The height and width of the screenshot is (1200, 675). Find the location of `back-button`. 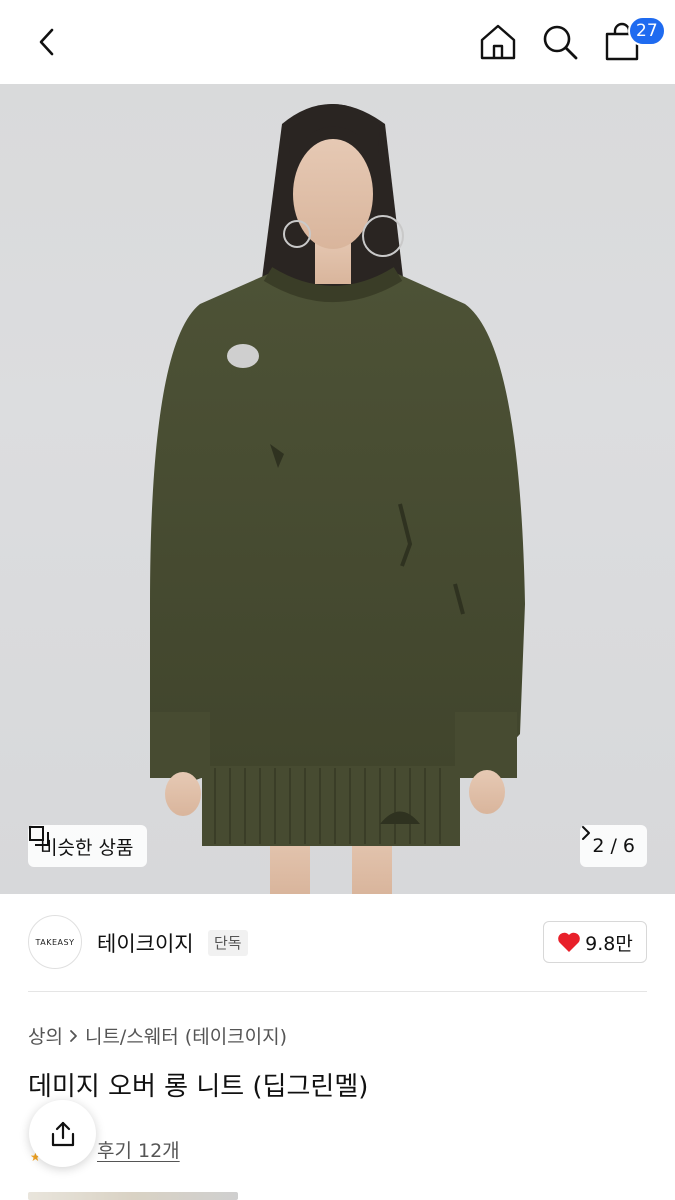

back-button is located at coordinates (48, 42).